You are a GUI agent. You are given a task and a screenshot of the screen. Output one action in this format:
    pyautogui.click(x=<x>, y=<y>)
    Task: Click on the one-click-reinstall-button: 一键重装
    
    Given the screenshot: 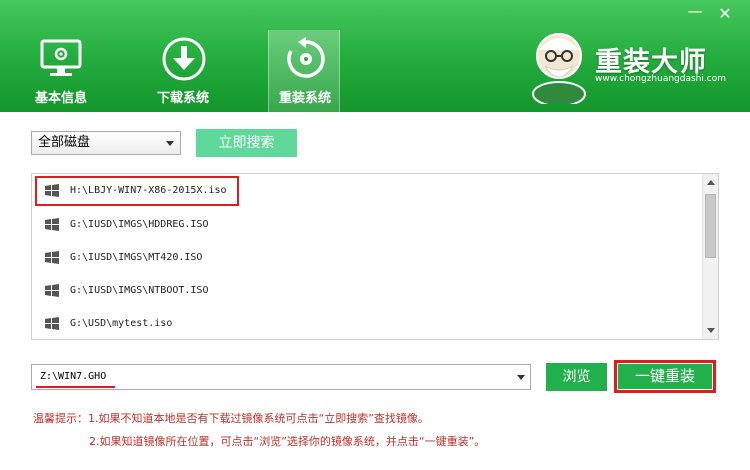 What is the action you would take?
    pyautogui.click(x=665, y=376)
    